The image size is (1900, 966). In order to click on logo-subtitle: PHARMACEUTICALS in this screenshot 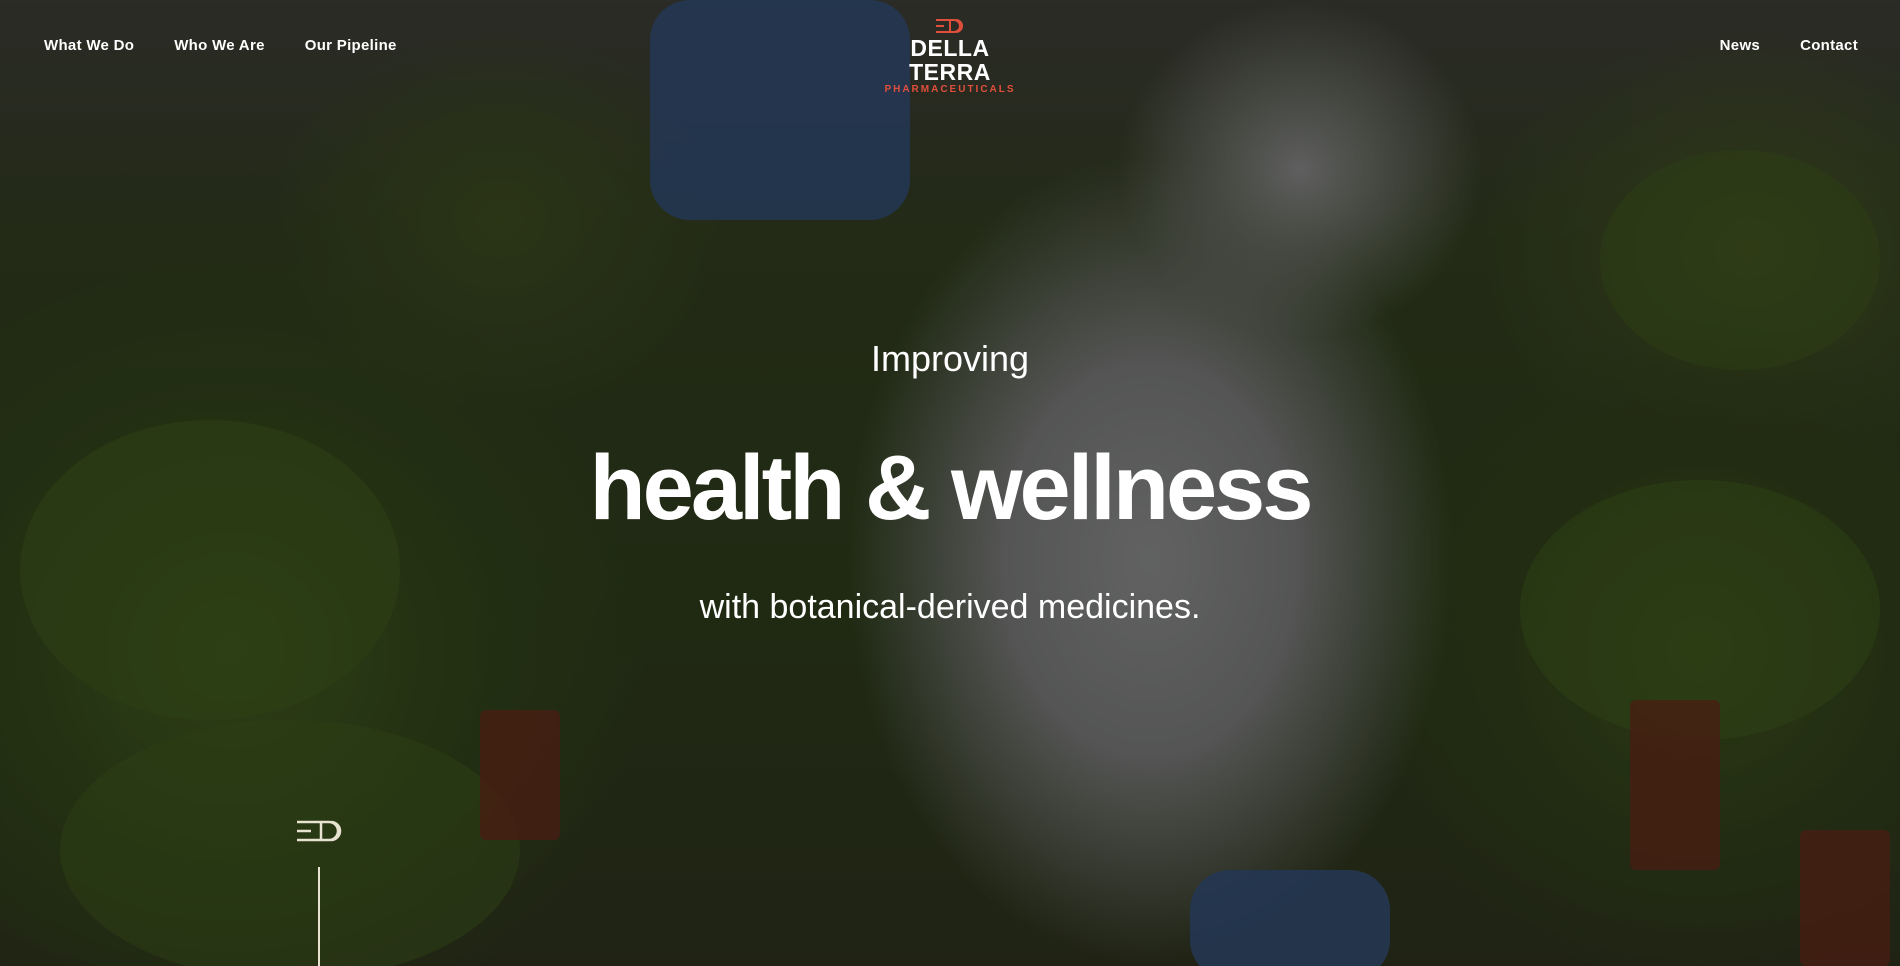, I will do `click(950, 89)`.